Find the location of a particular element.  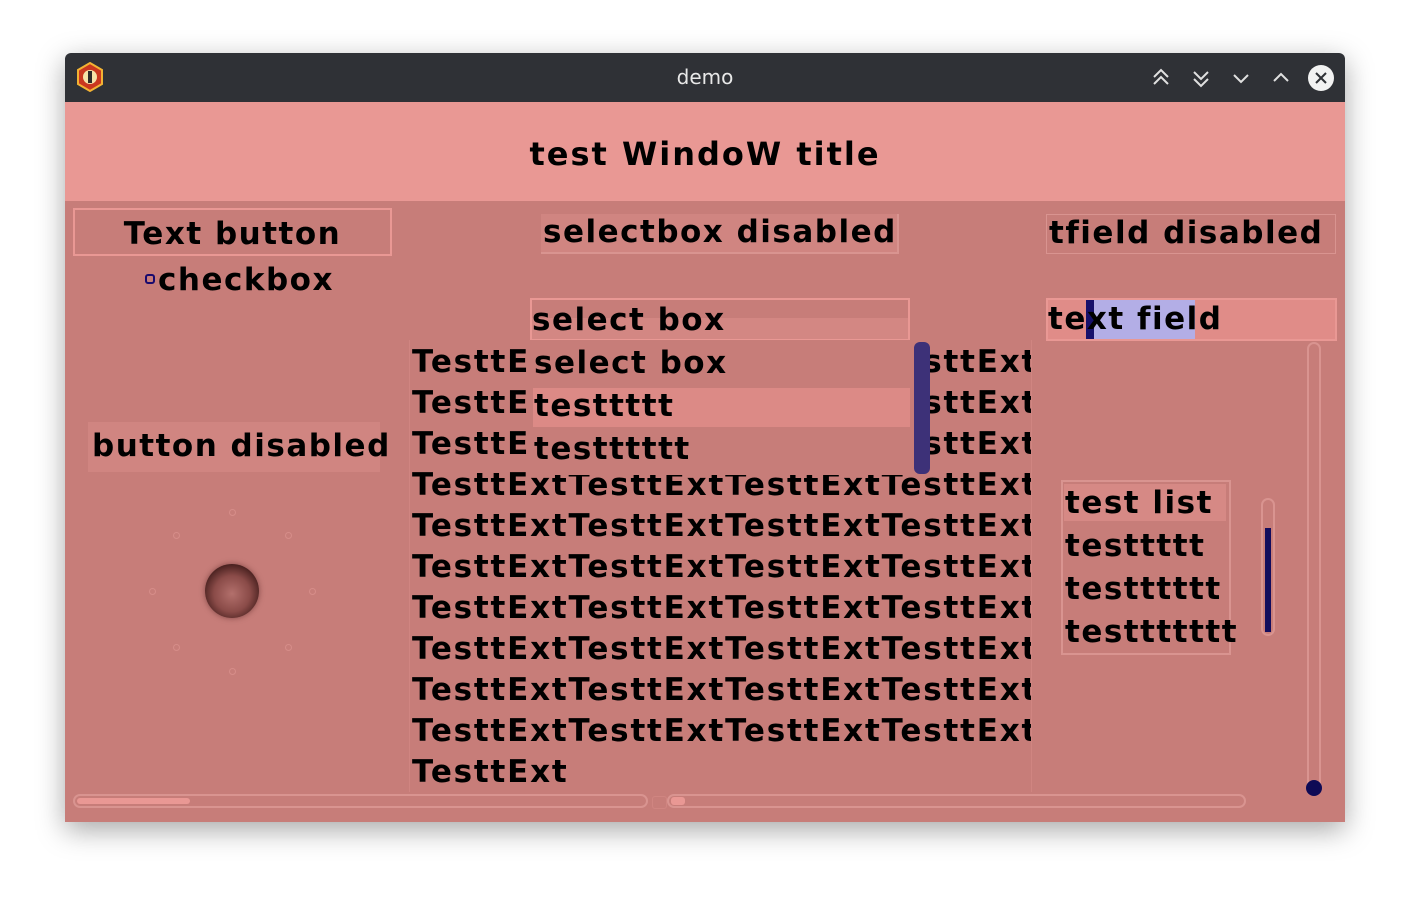

text-button: Text button is located at coordinates (232, 232).